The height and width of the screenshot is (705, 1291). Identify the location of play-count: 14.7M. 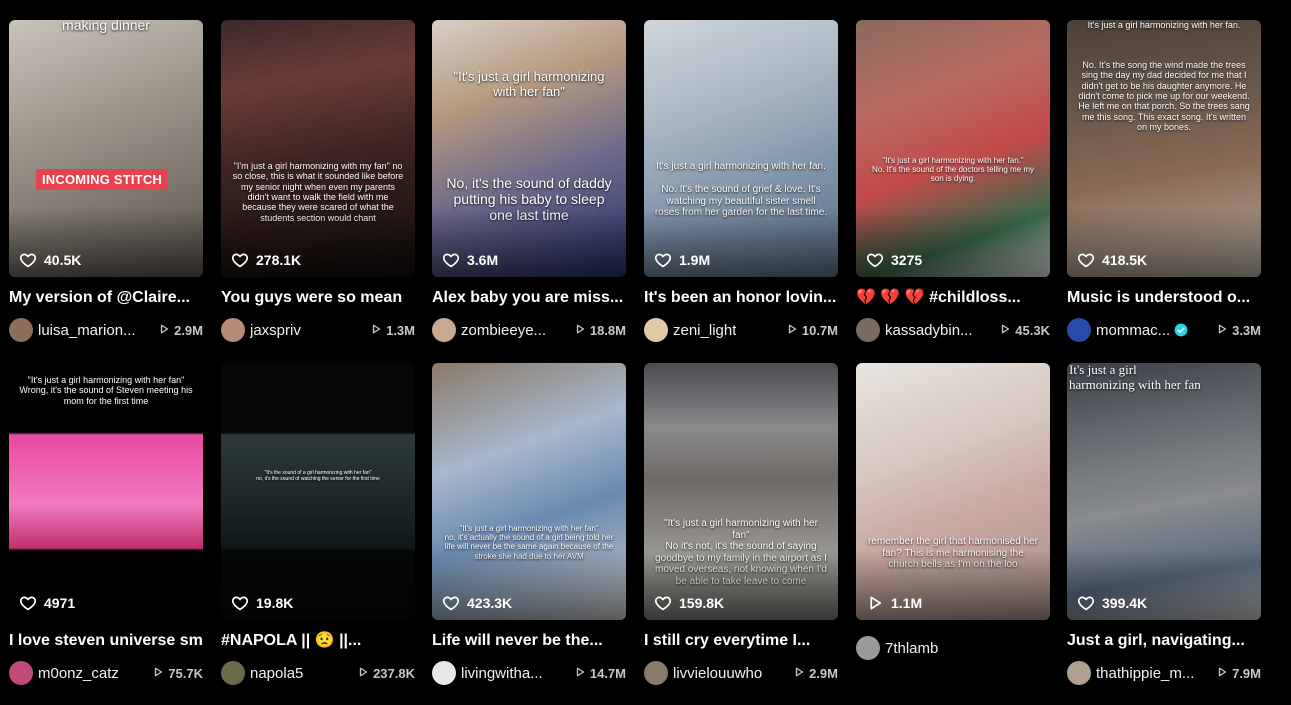
(600, 673).